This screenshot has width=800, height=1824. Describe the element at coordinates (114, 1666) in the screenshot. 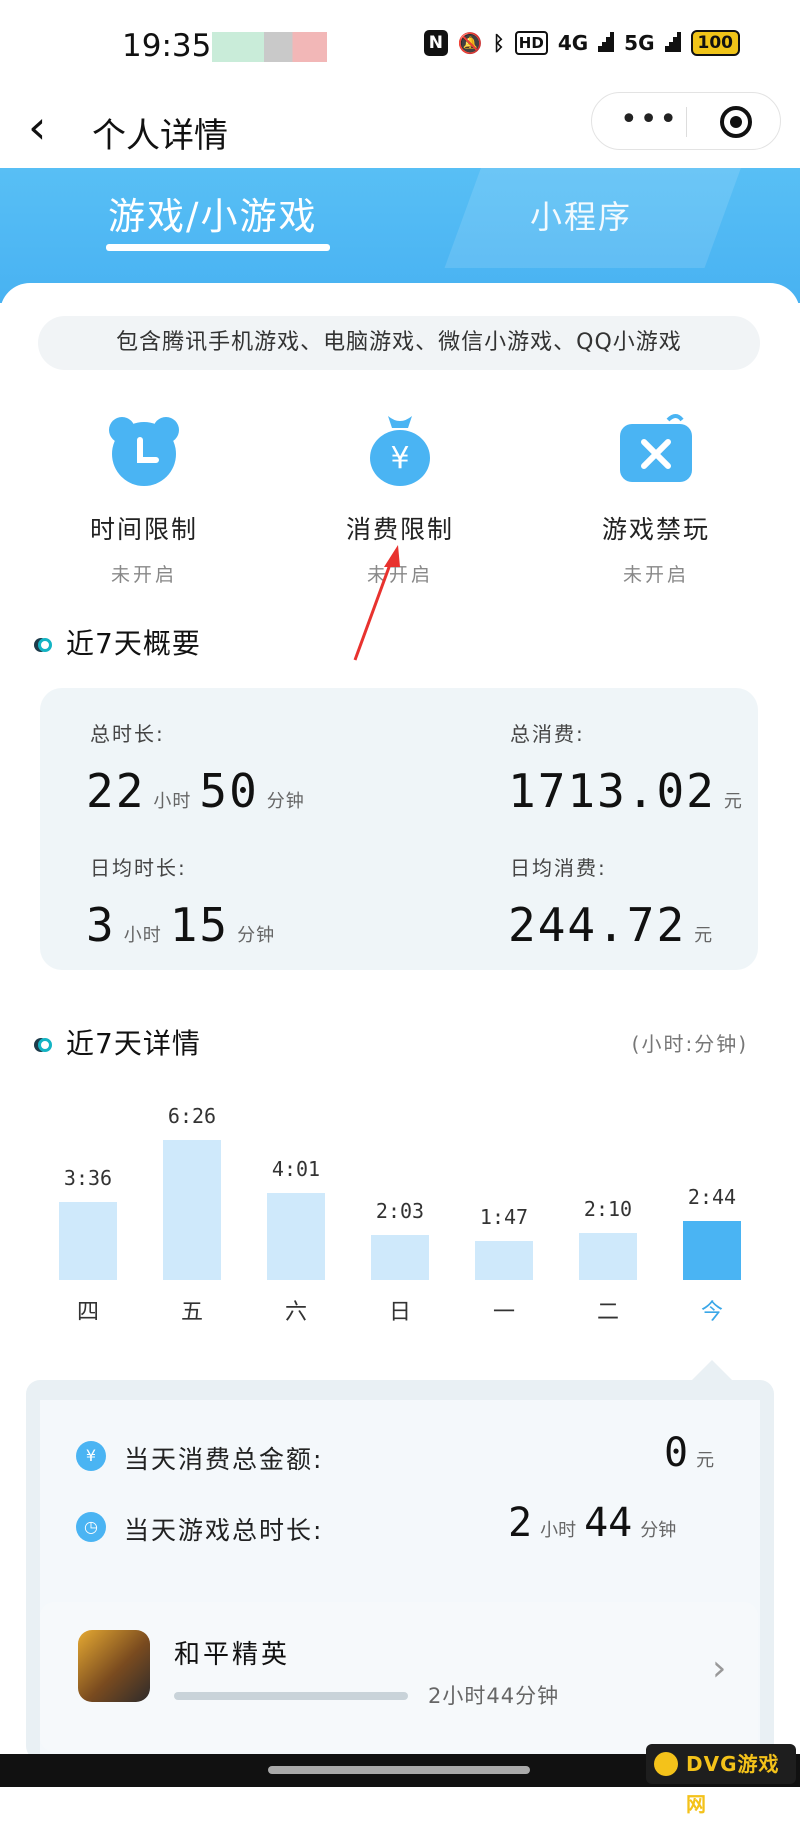

I see `game-app-icon` at that location.